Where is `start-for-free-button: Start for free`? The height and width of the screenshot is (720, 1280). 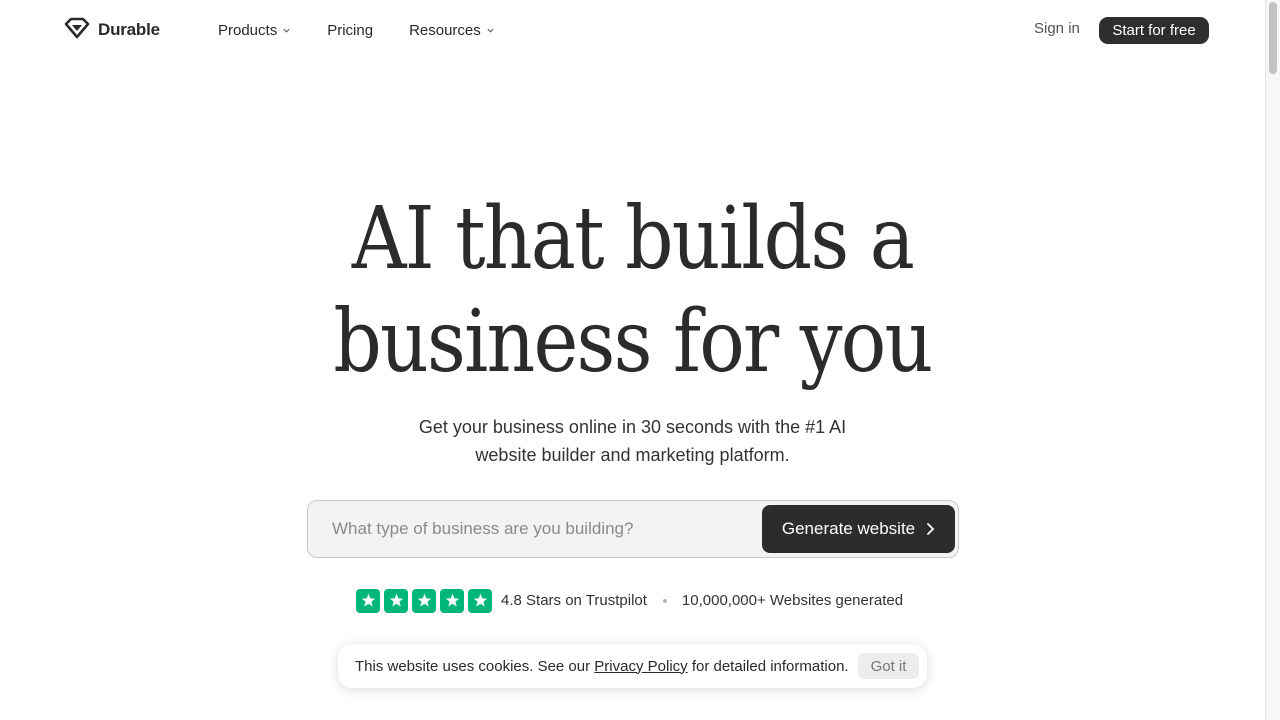
start-for-free-button: Start for free is located at coordinates (1154, 30).